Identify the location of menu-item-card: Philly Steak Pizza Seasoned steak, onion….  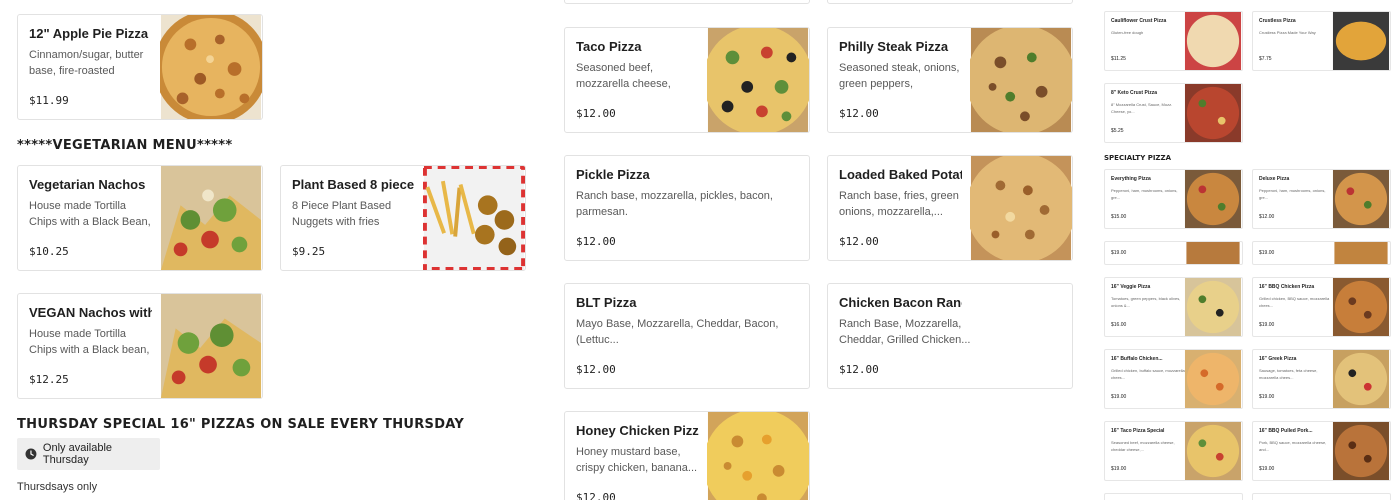
(950, 80).